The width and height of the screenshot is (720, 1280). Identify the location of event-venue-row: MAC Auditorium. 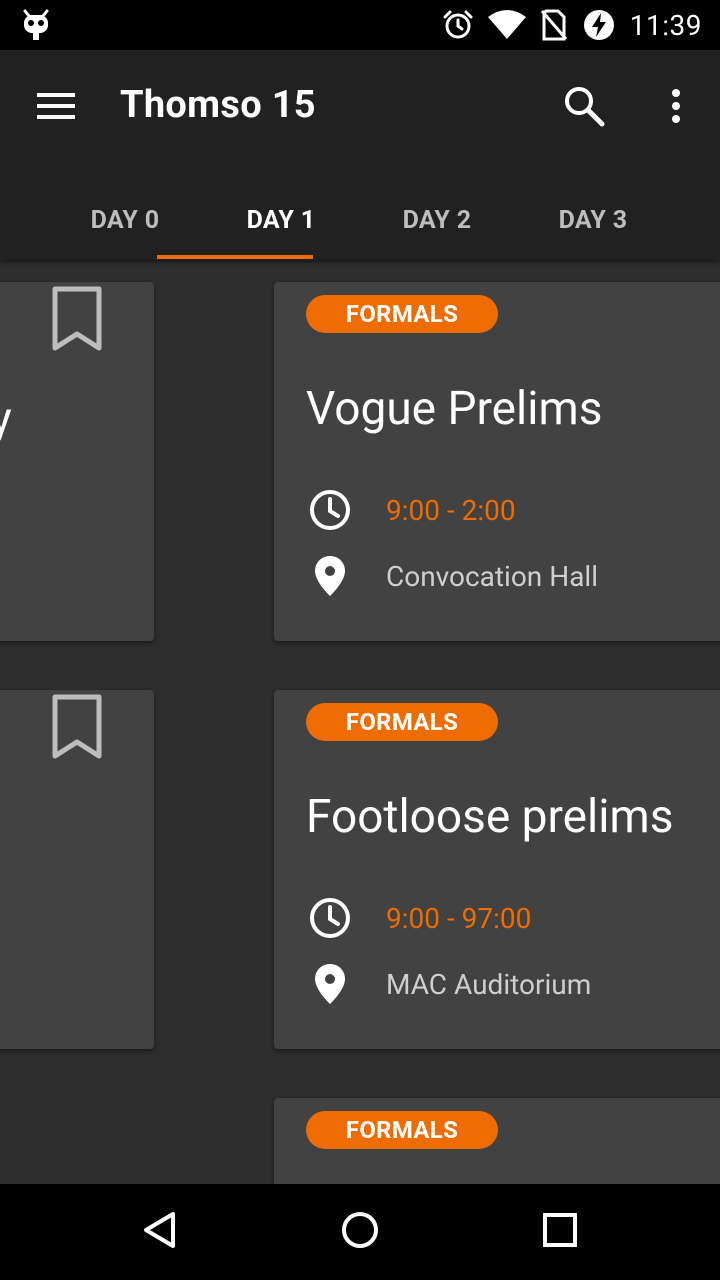
(448, 984).